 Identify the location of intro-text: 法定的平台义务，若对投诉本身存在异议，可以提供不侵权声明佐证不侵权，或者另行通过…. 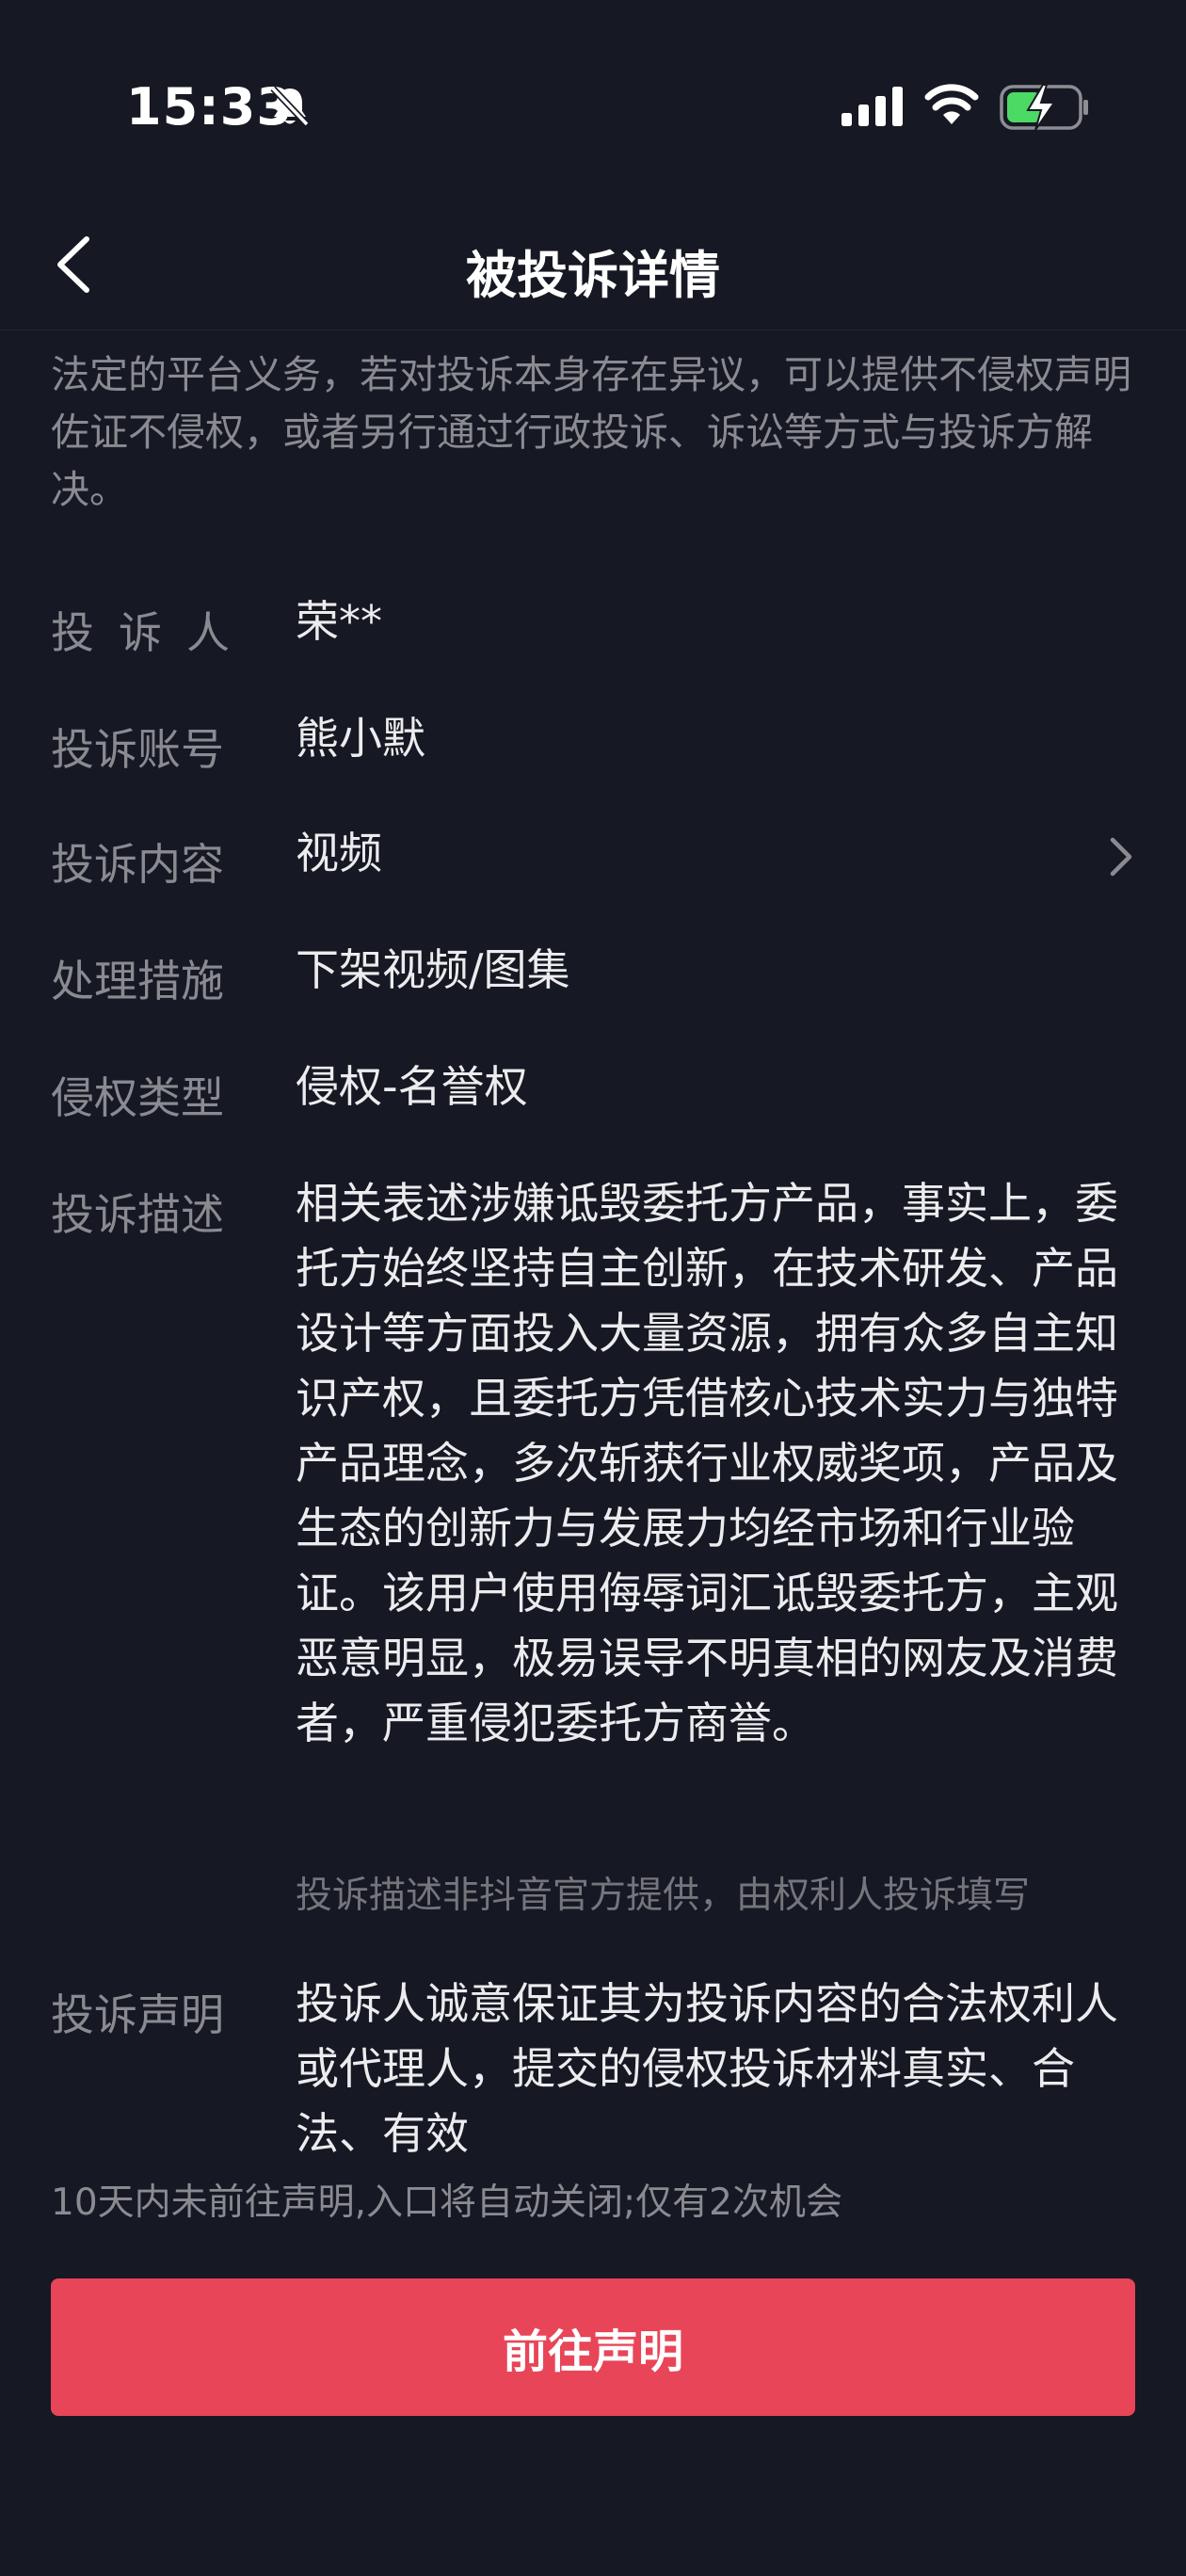
(591, 432).